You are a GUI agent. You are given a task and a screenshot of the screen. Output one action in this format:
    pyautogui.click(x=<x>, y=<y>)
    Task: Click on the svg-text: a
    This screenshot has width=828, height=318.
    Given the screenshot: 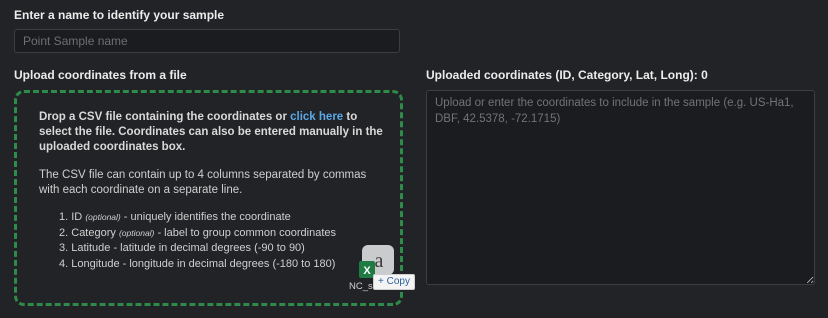 What is the action you would take?
    pyautogui.click(x=379, y=261)
    